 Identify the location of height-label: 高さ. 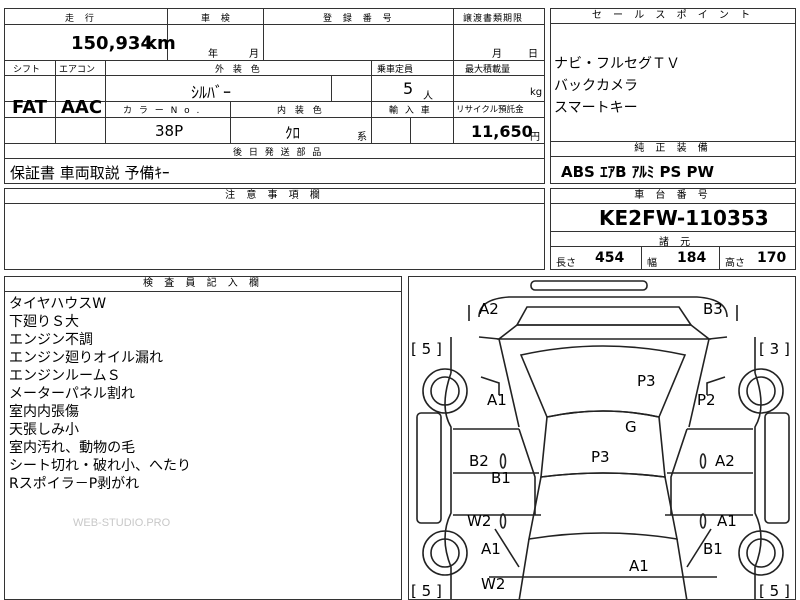
(735, 263).